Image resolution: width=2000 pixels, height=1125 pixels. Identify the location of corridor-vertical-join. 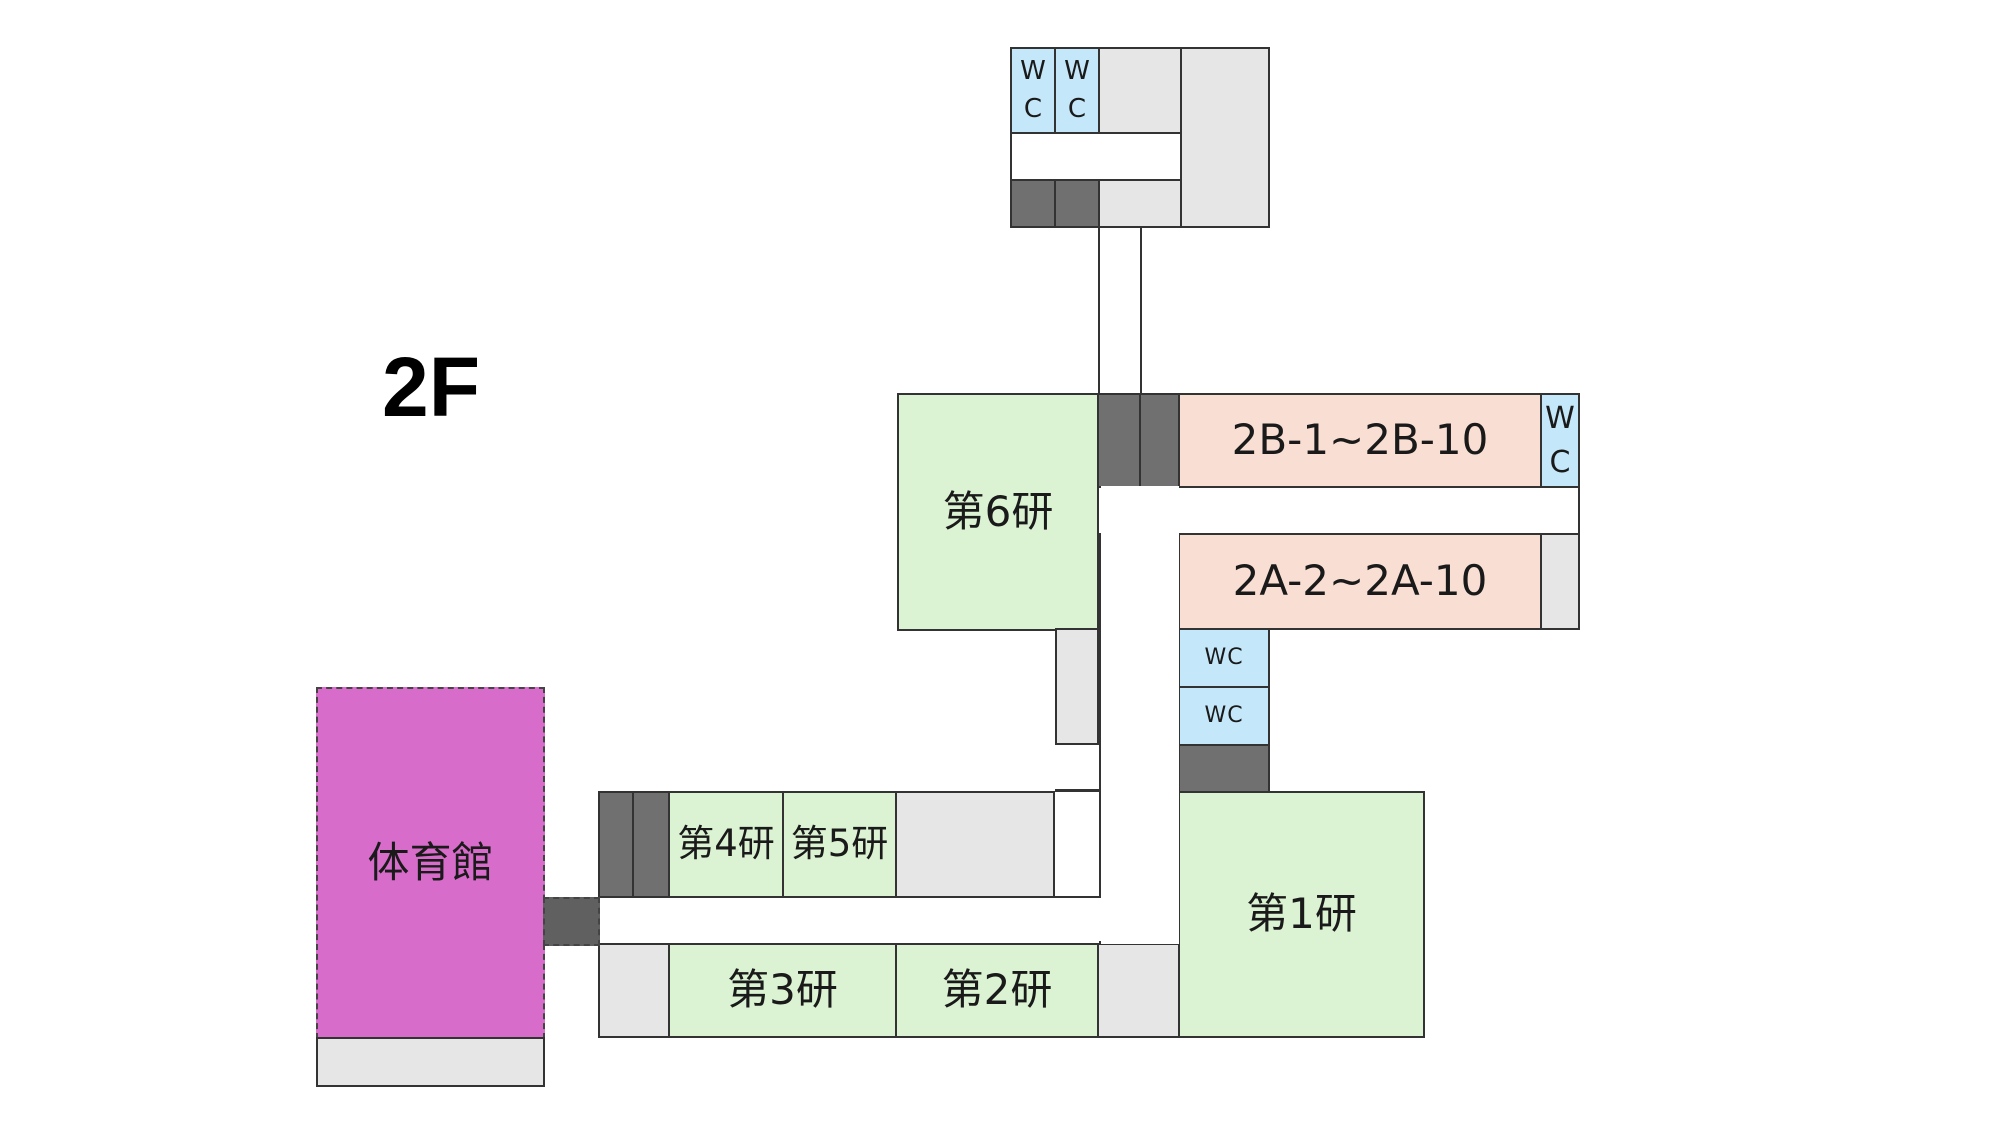
(1139, 510).